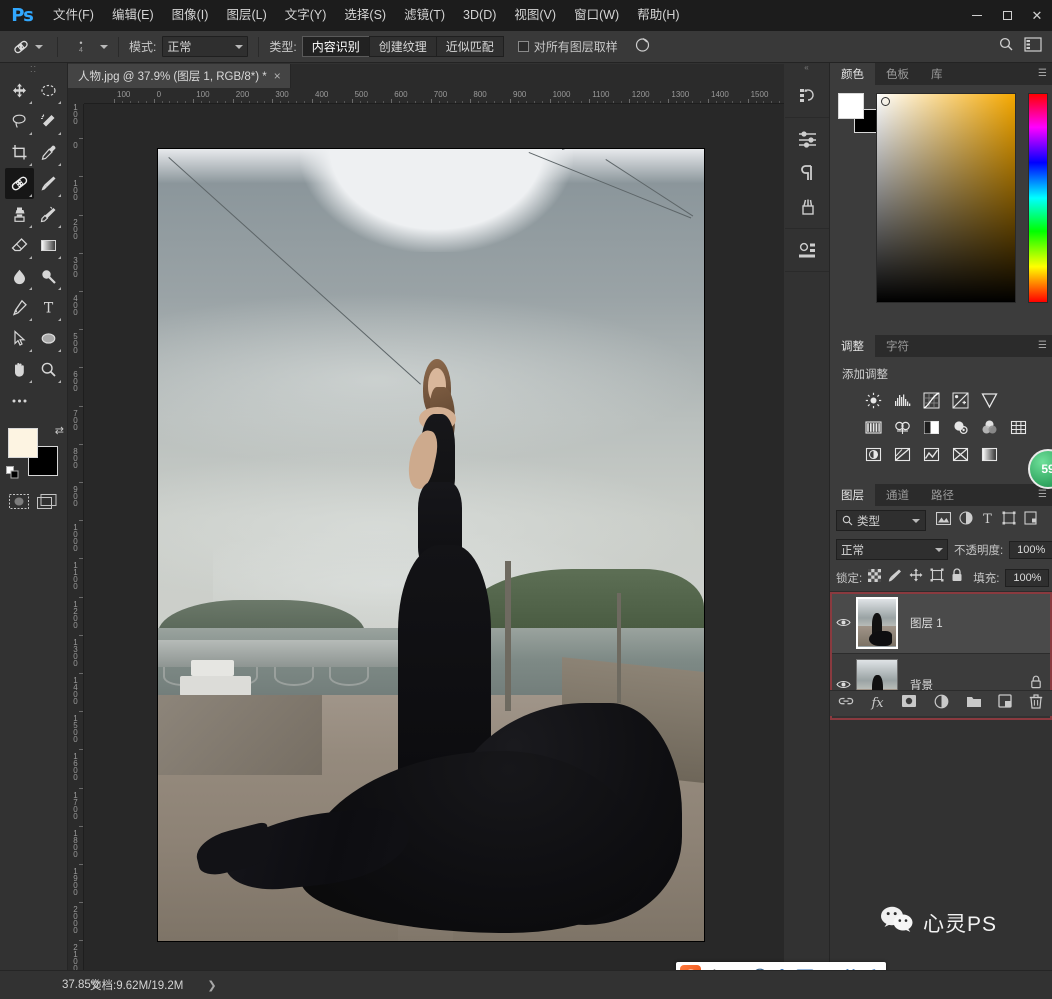 The height and width of the screenshot is (999, 1052). Describe the element at coordinates (943, 520) in the screenshot. I see `pixel-filter-icon` at that location.